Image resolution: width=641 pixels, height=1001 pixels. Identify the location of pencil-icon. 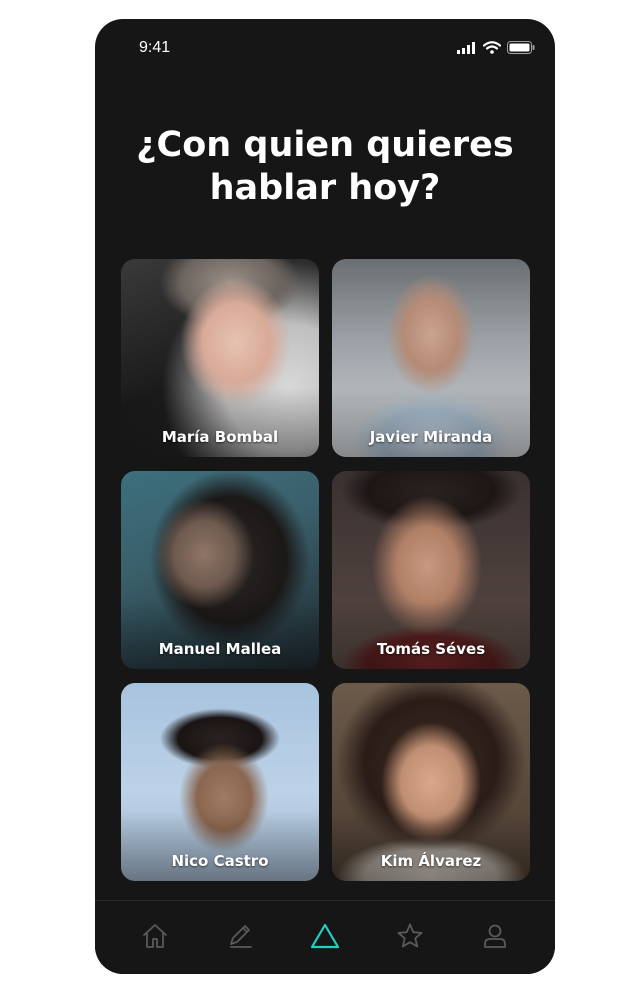
(240, 938).